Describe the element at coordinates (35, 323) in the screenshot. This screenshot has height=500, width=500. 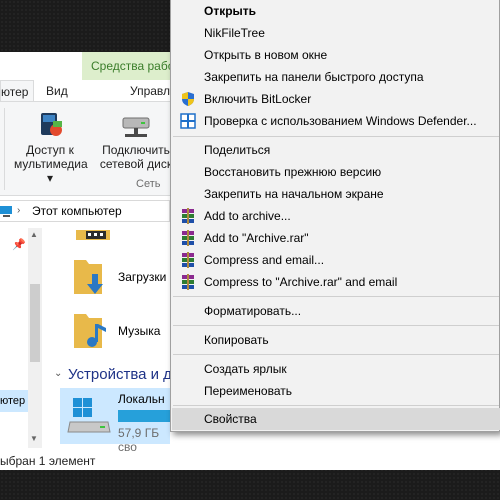
I see `nav-scroll-thumb` at that location.